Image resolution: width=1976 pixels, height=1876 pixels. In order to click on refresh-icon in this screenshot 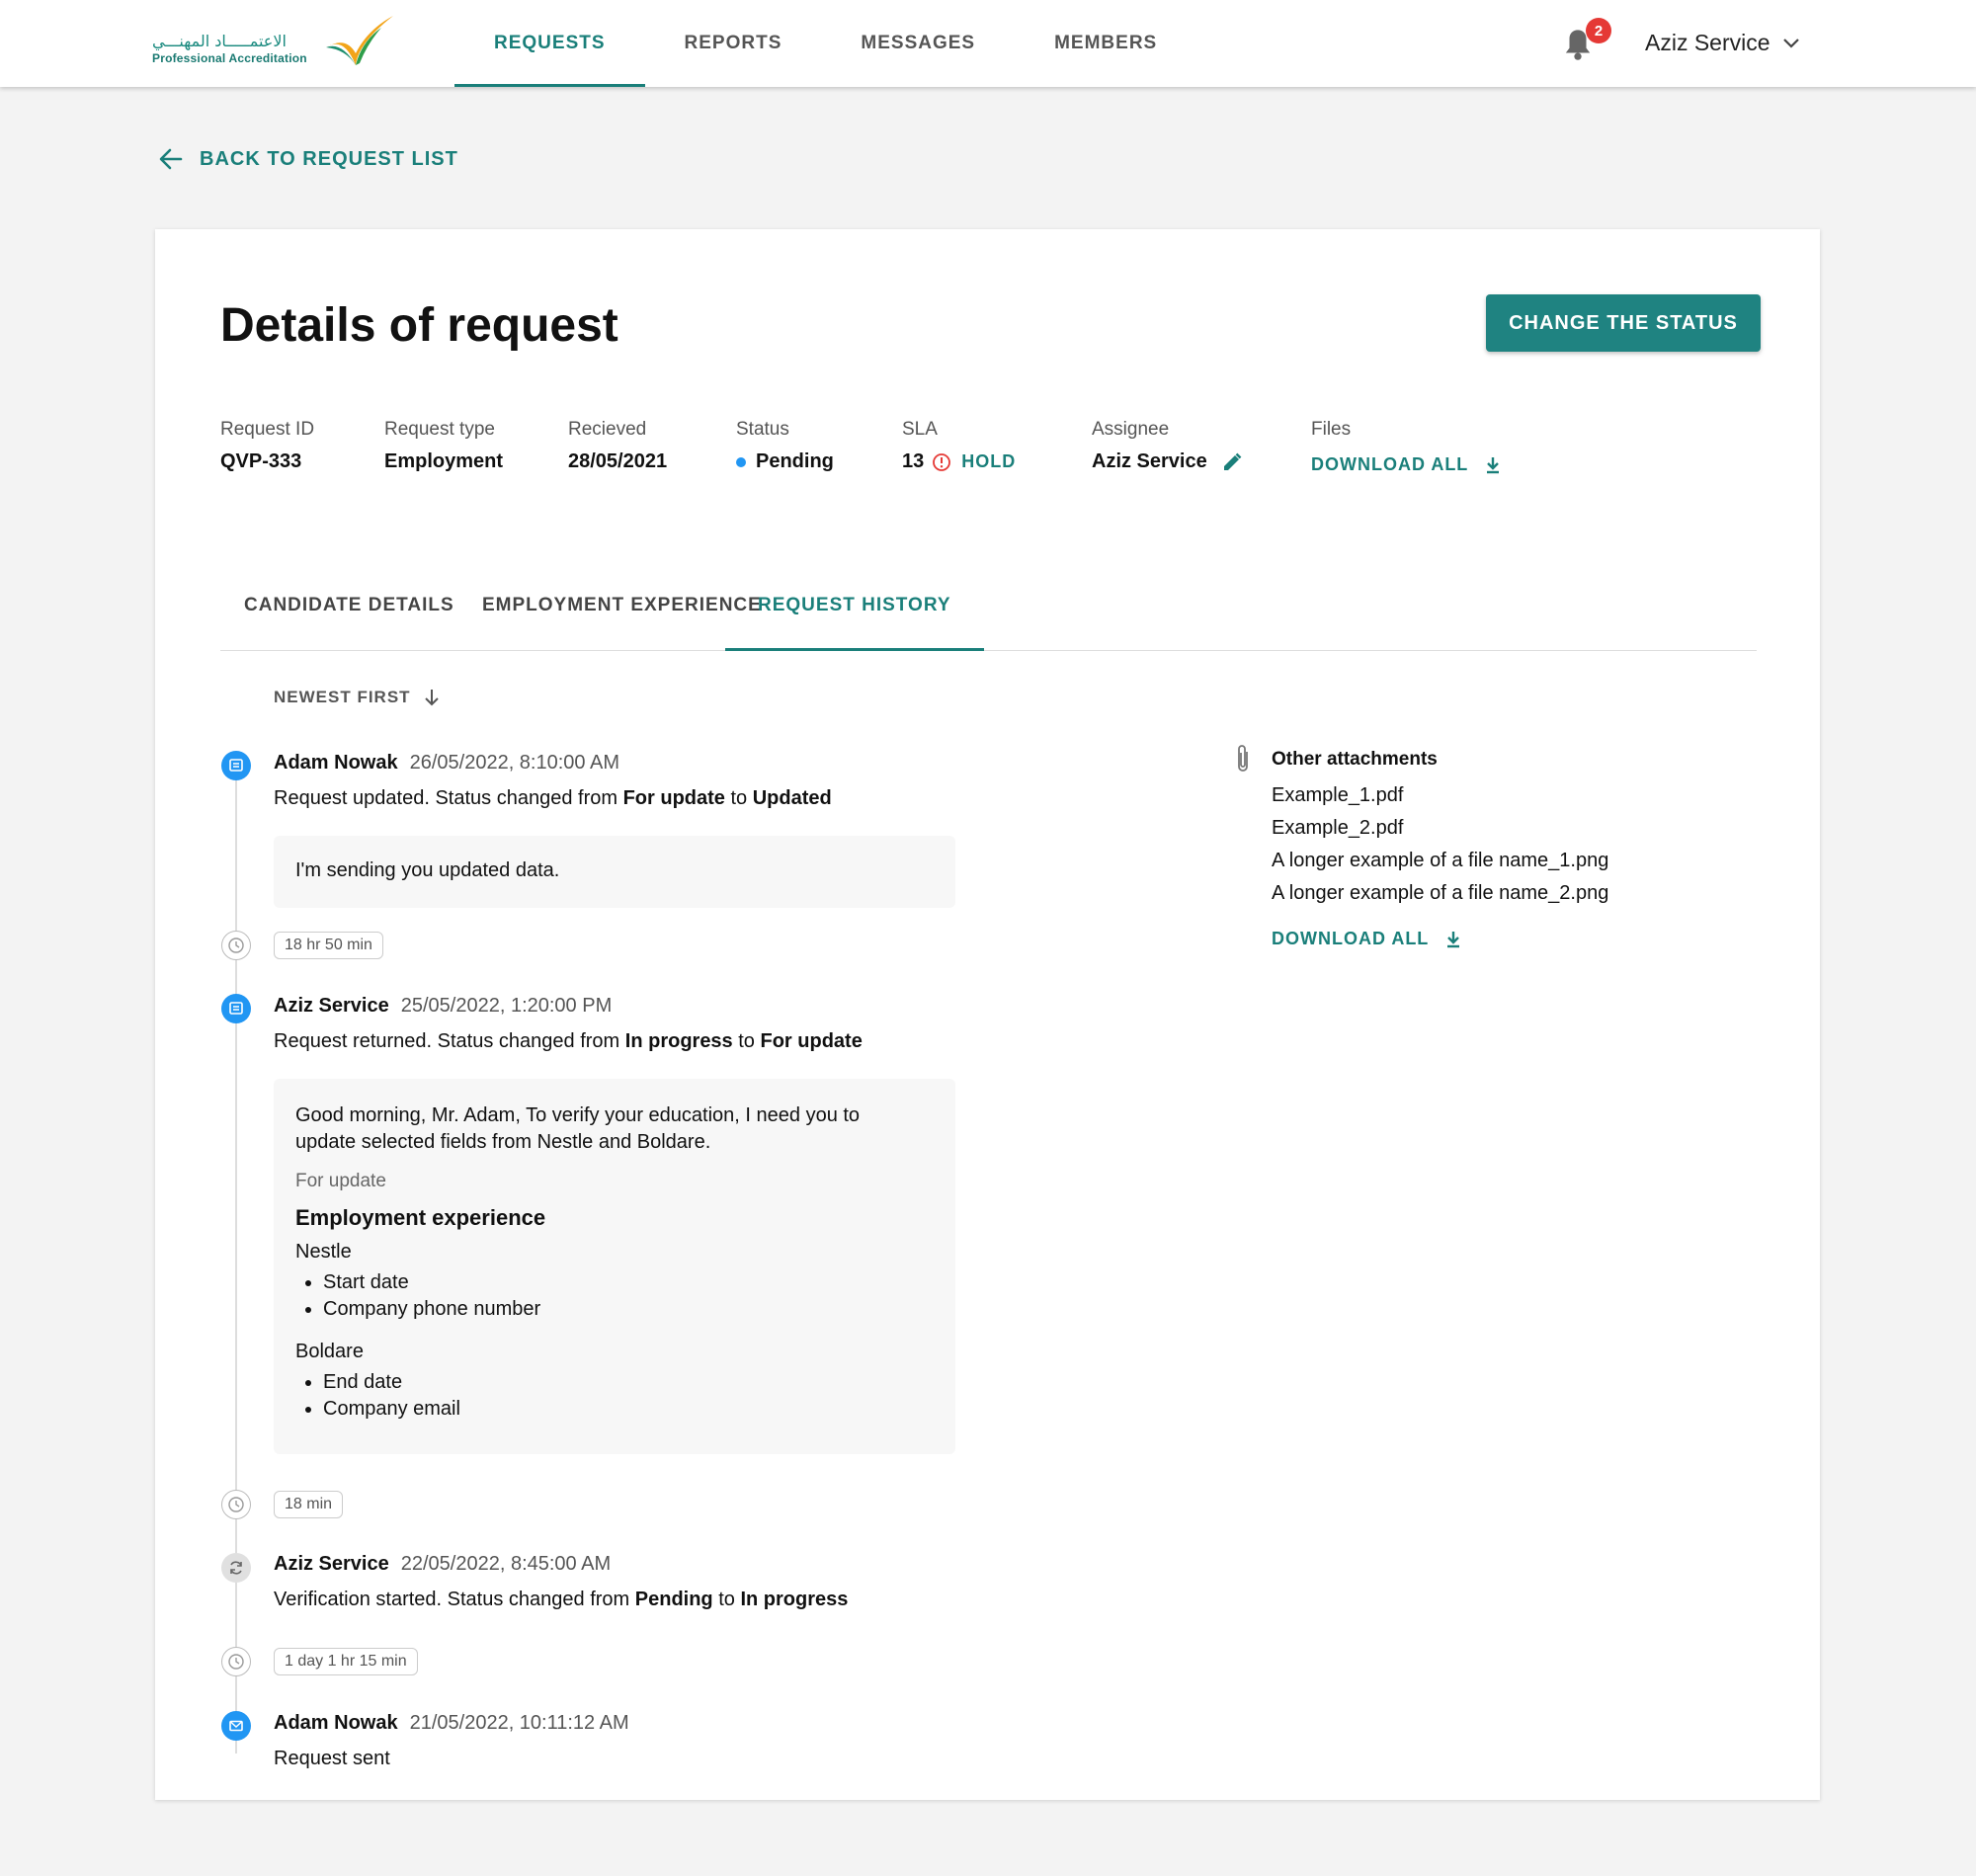, I will do `click(236, 1568)`.